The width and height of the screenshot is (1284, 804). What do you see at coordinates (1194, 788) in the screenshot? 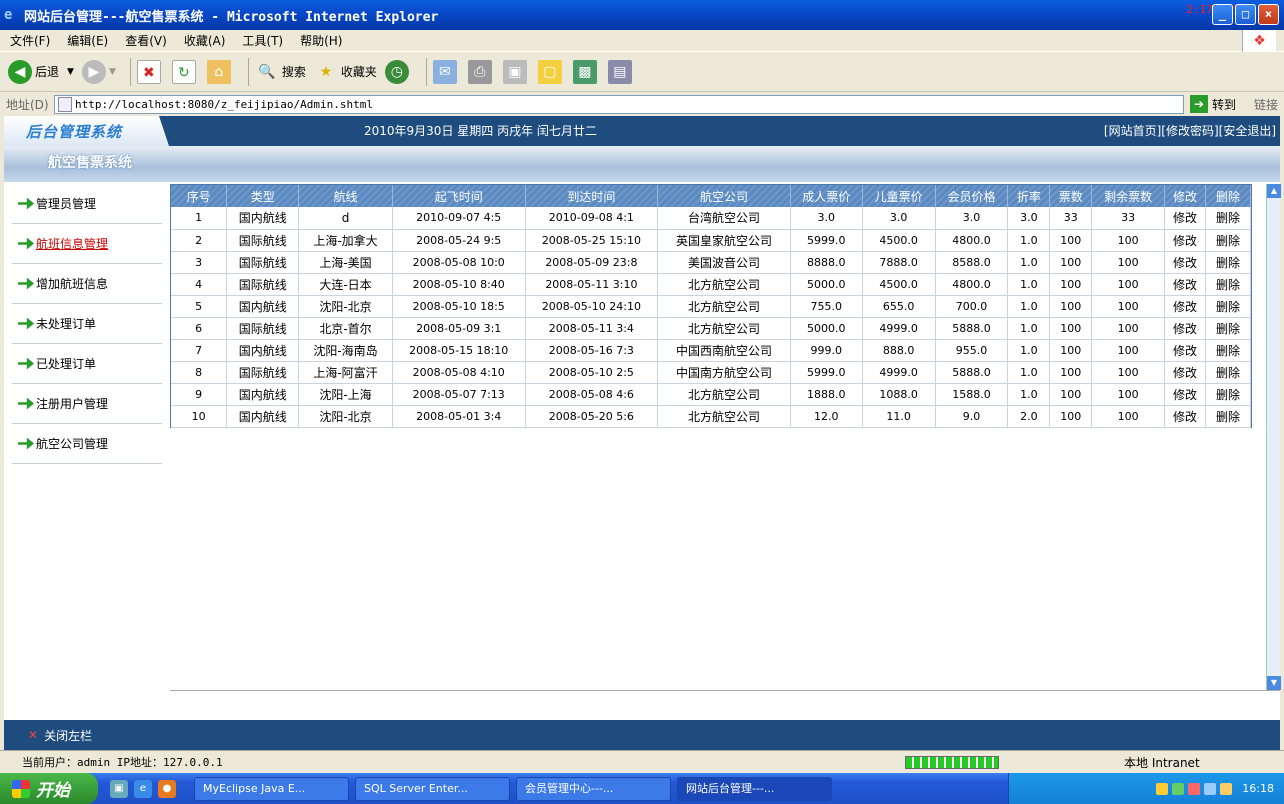
I see `tray-security-icon` at bounding box center [1194, 788].